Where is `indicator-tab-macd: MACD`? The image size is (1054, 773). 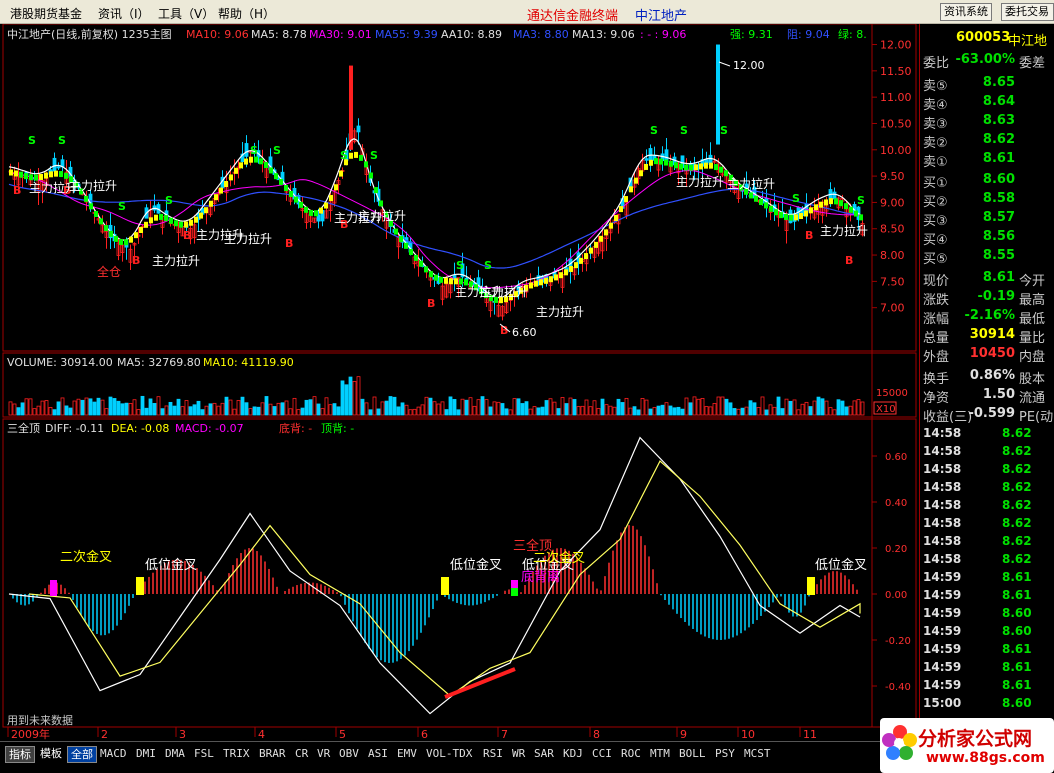 indicator-tab-macd: MACD is located at coordinates (113, 753).